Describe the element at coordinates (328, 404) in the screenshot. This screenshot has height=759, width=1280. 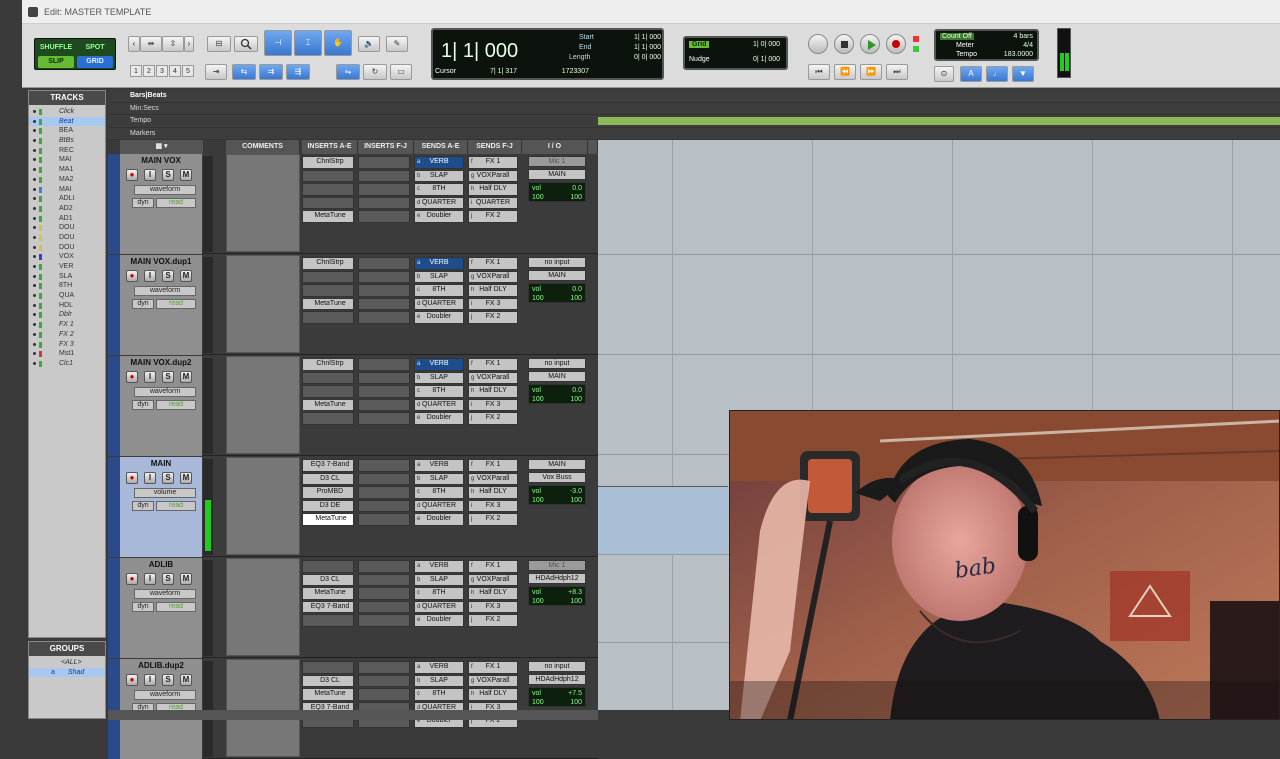
I see `insert-slot: MetaTune` at that location.